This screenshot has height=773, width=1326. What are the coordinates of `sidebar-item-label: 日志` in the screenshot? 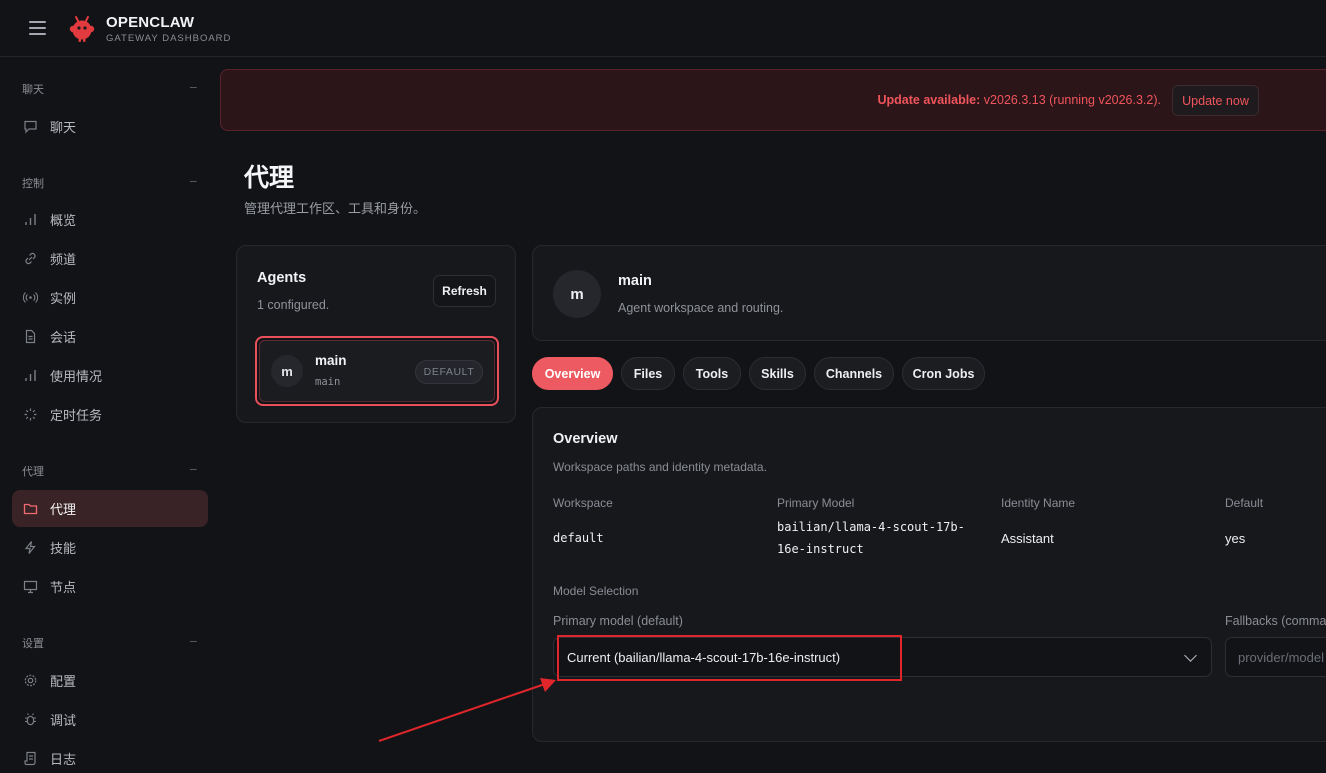 It's located at (63, 760).